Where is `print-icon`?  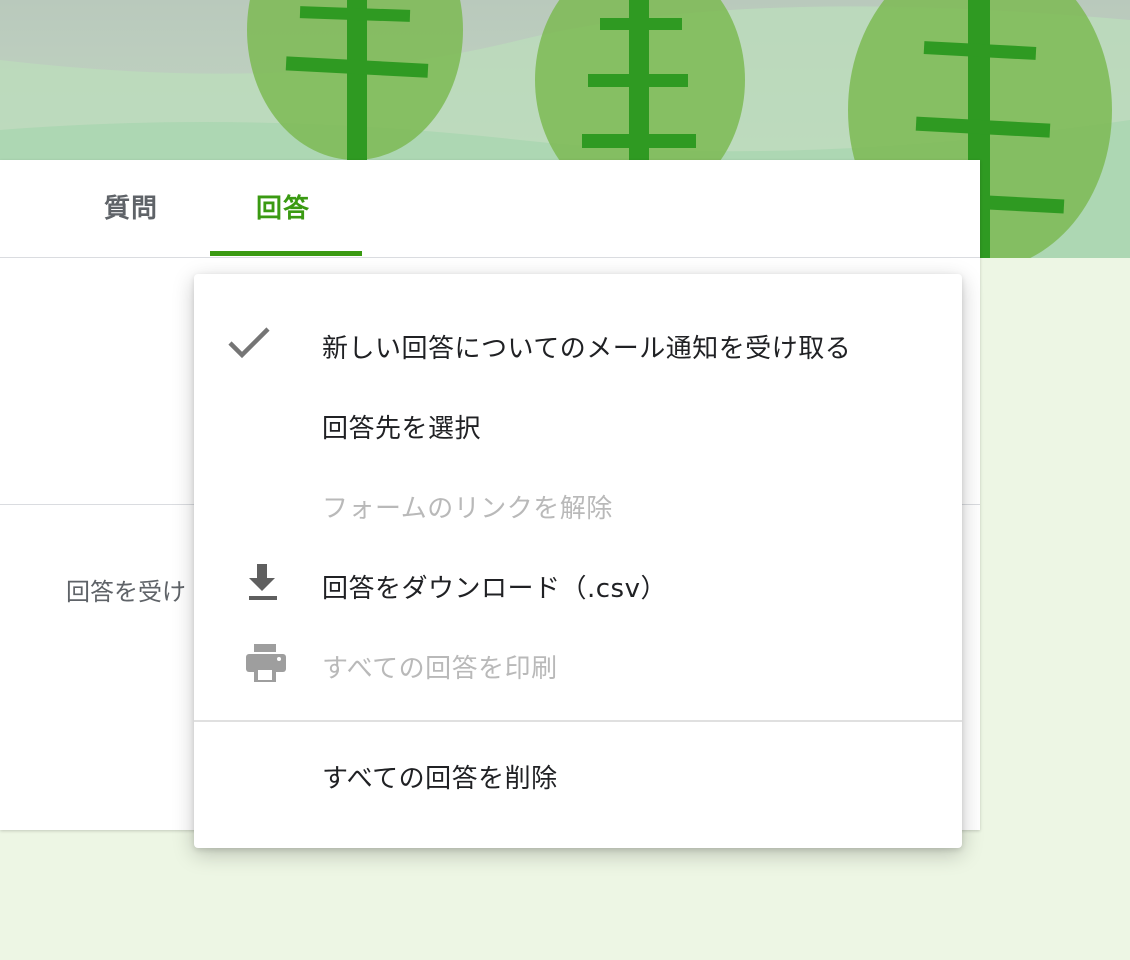
print-icon is located at coordinates (266, 663).